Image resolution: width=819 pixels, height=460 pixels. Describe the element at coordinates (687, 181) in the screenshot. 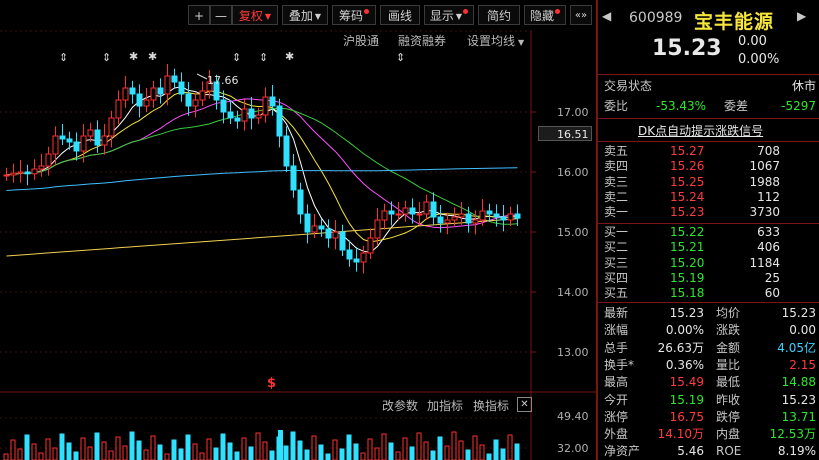

I see `ask-price: 15.25` at that location.